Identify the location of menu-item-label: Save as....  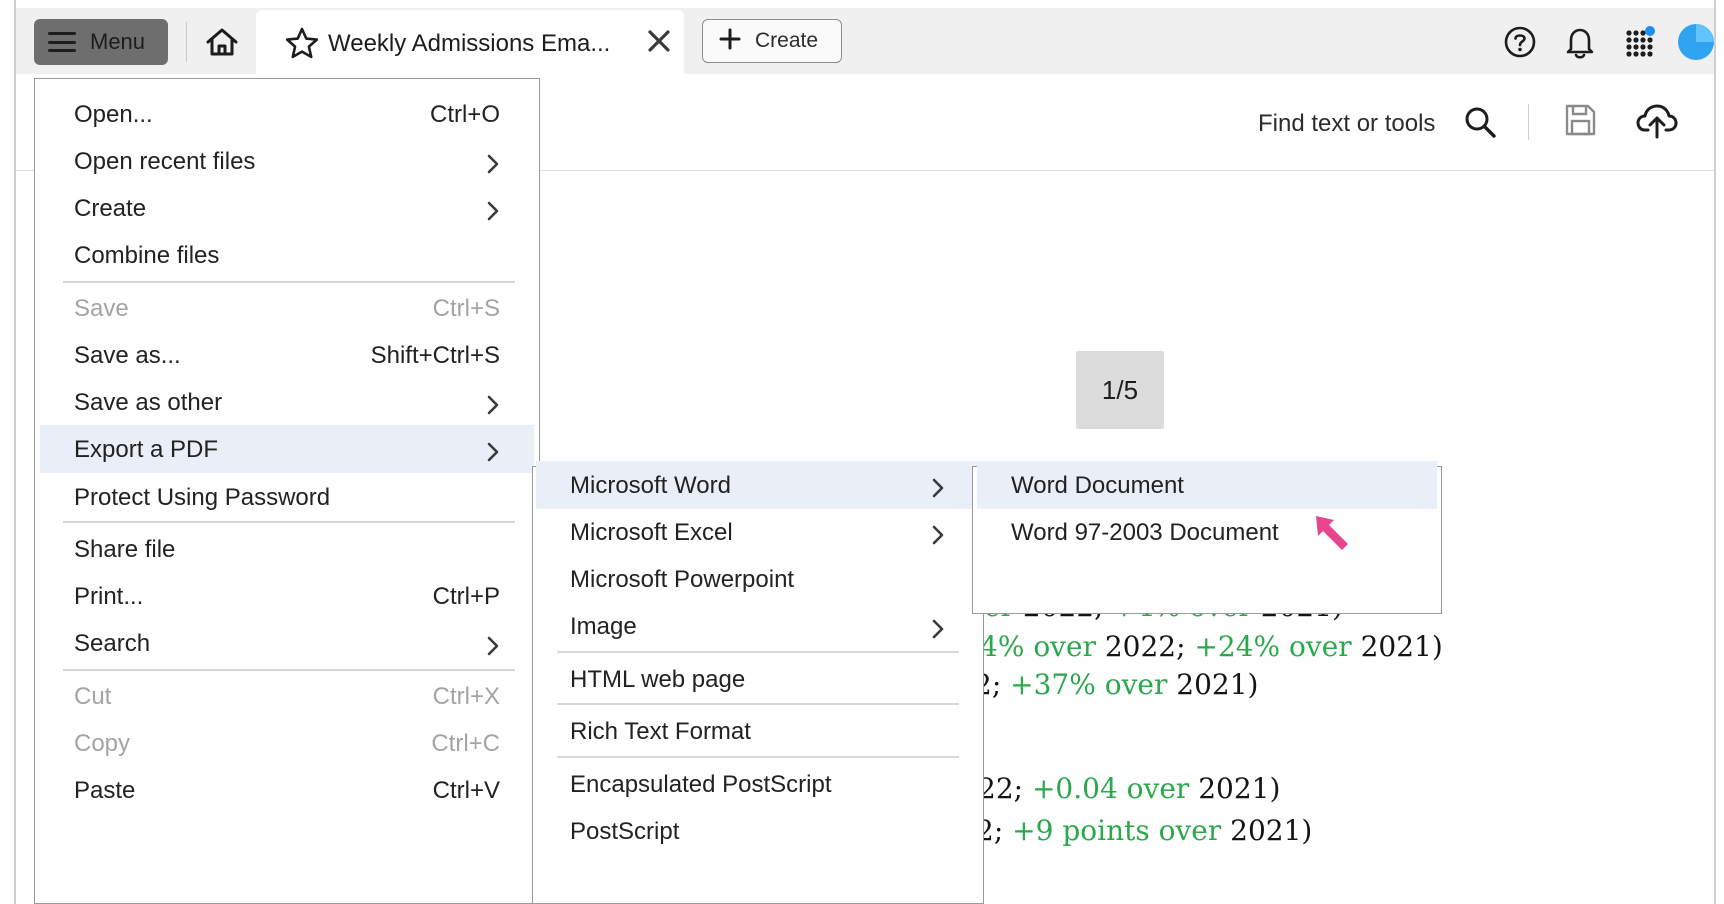
(127, 355).